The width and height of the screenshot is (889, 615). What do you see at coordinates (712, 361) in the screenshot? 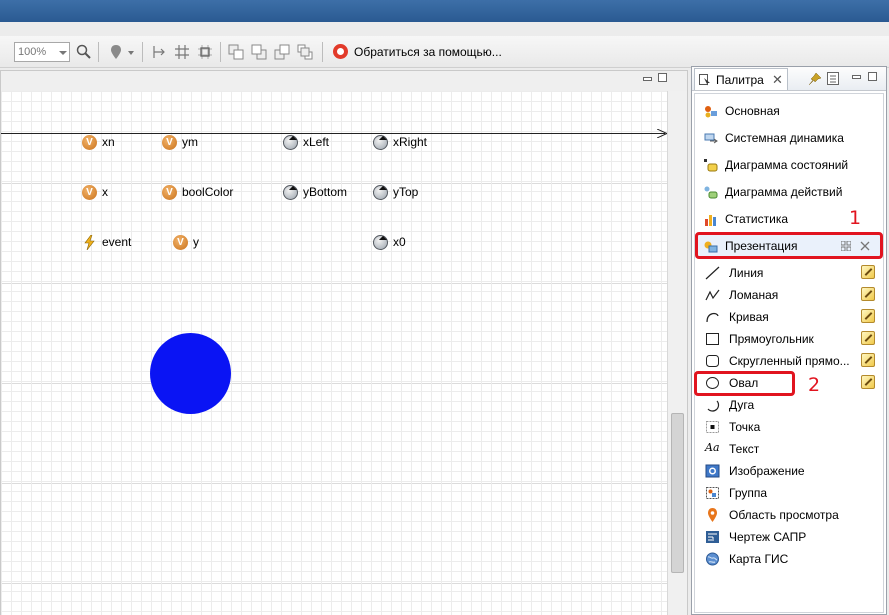
I see `rounded-rectangle-icon` at bounding box center [712, 361].